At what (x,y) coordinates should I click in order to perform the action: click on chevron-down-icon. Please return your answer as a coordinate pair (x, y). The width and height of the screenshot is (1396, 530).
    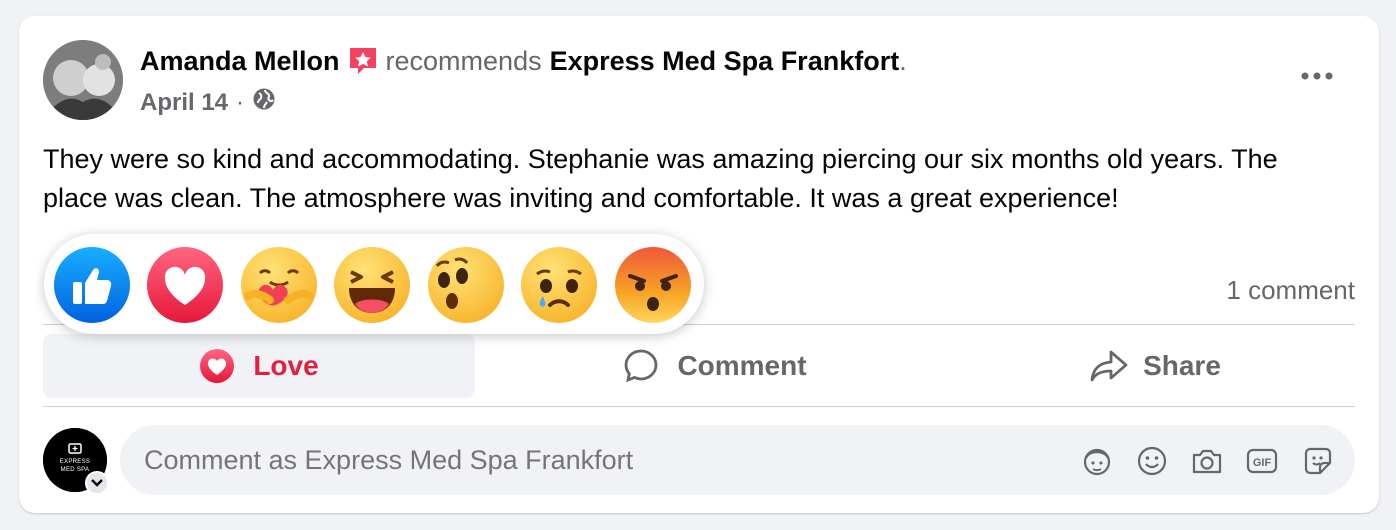
    Looking at the image, I should click on (97, 483).